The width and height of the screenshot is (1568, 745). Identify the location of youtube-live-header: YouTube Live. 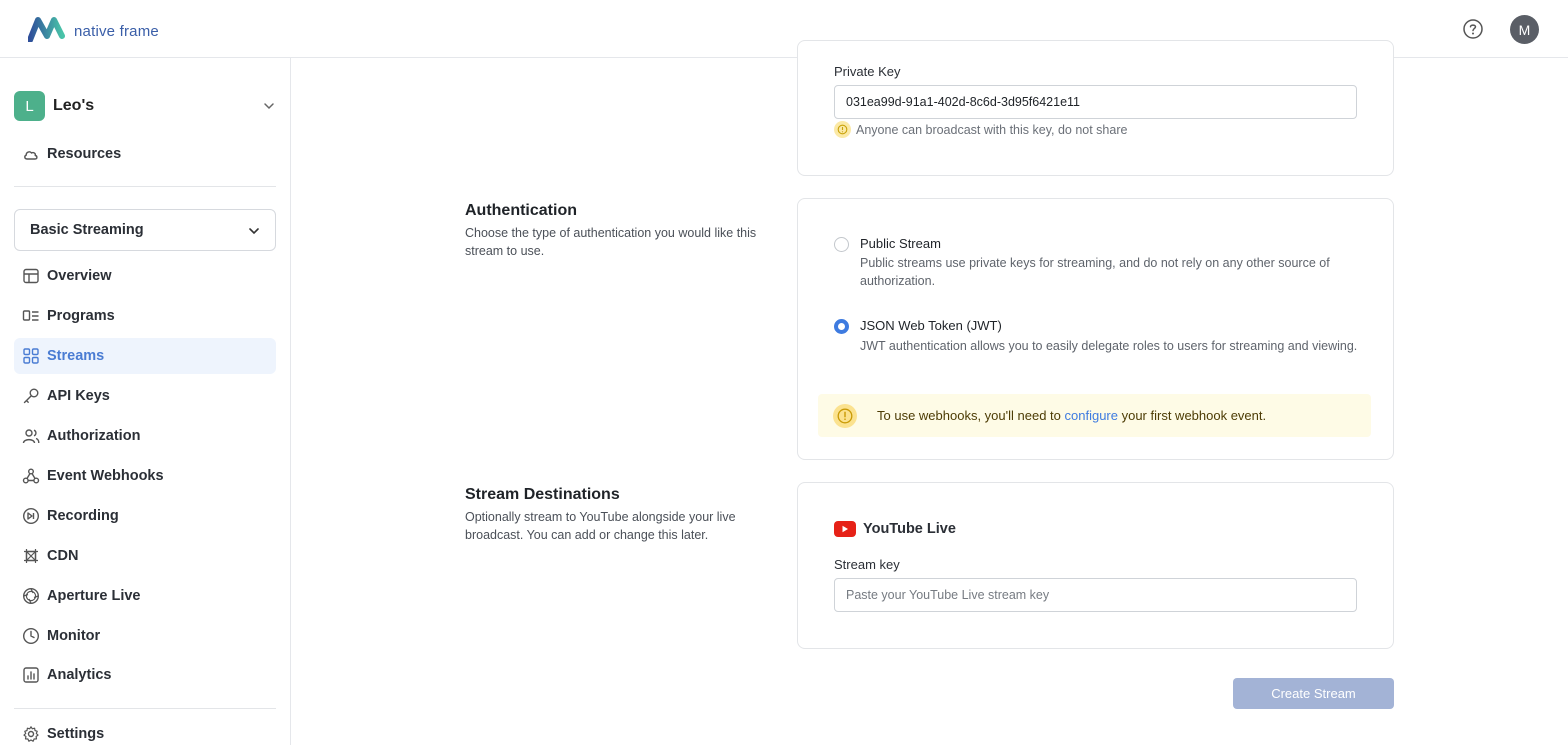
(895, 529).